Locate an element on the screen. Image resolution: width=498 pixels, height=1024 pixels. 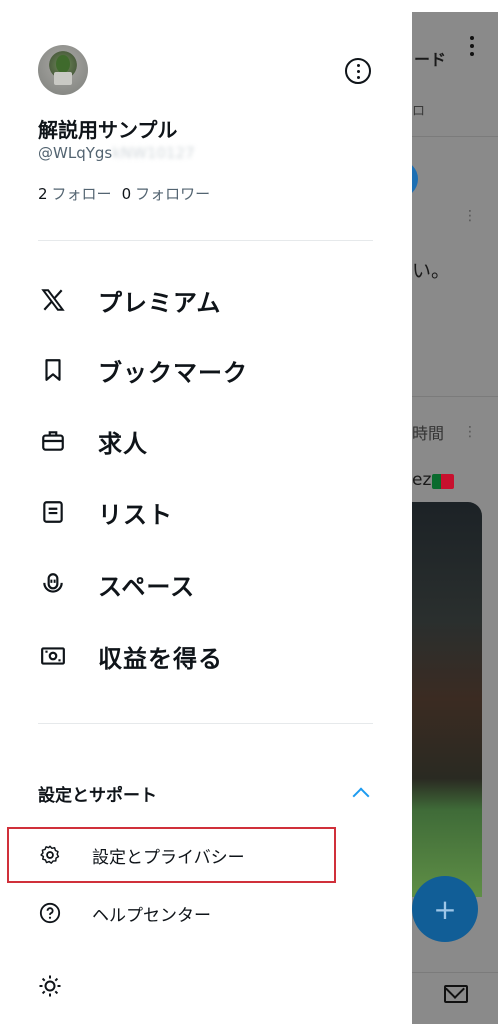
settings-support-toggle: 設定とサポート is located at coordinates (205, 793).